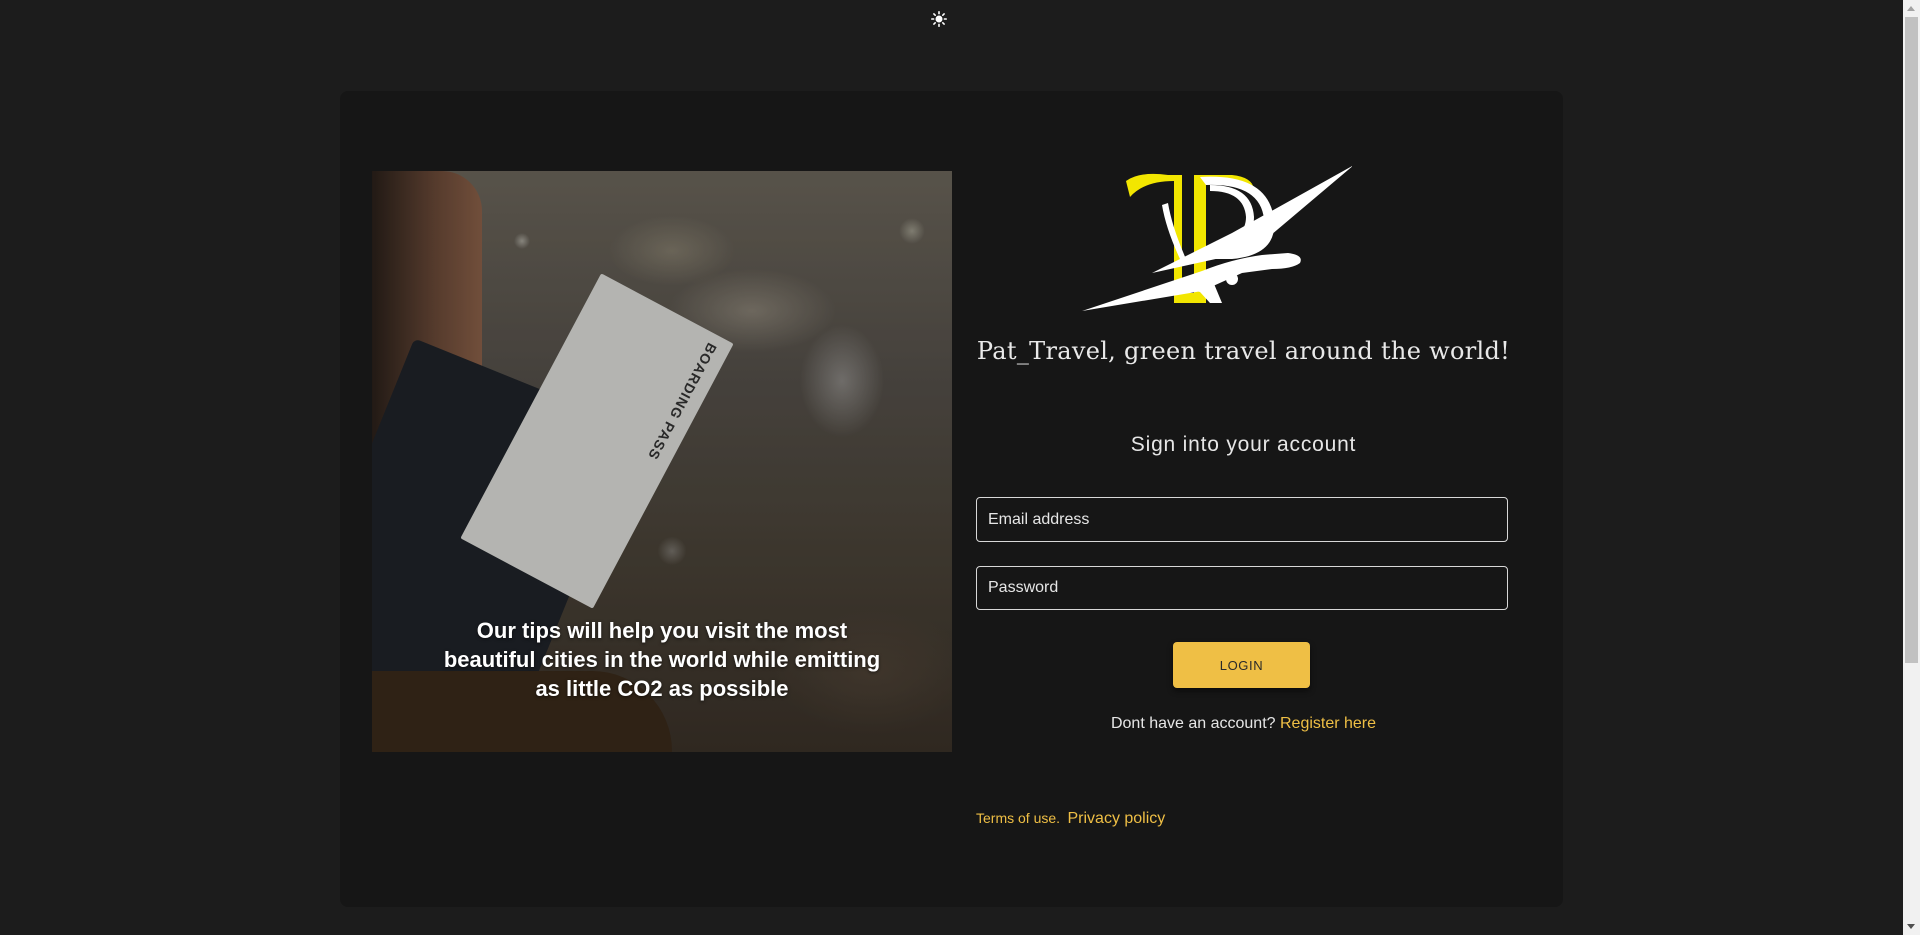  I want to click on theme-toggle-button, so click(939, 19).